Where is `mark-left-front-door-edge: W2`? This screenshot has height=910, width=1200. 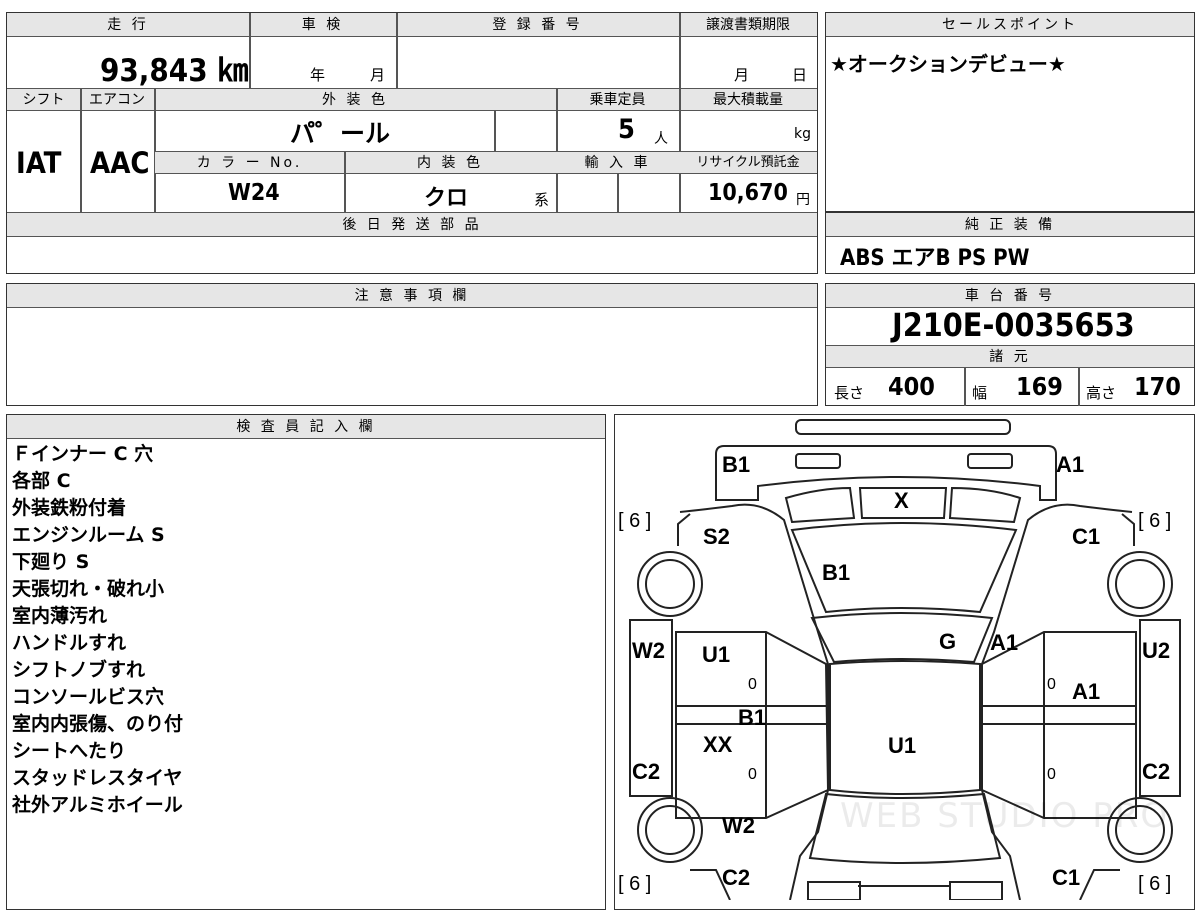 mark-left-front-door-edge: W2 is located at coordinates (648, 650).